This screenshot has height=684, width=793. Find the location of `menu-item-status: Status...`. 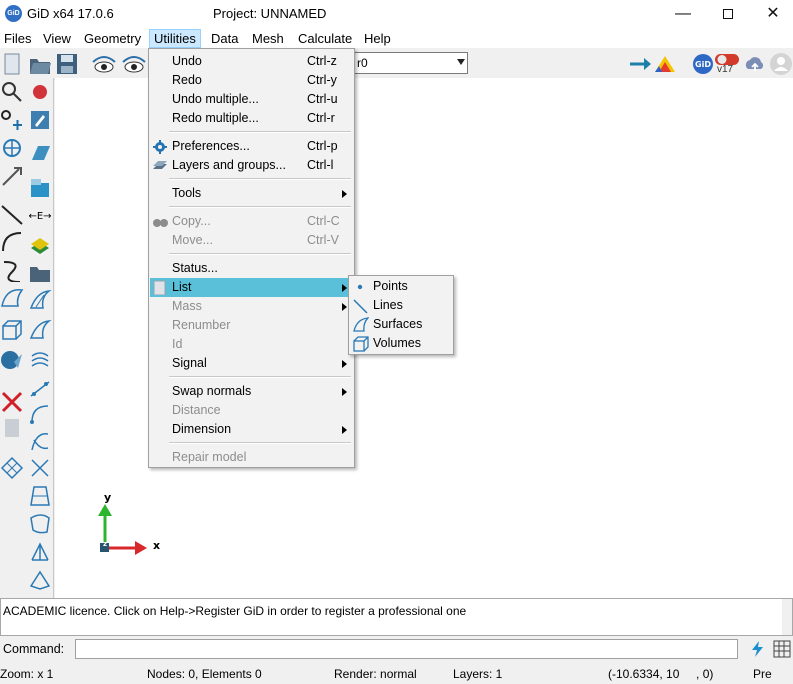

menu-item-status: Status... is located at coordinates (251, 268).